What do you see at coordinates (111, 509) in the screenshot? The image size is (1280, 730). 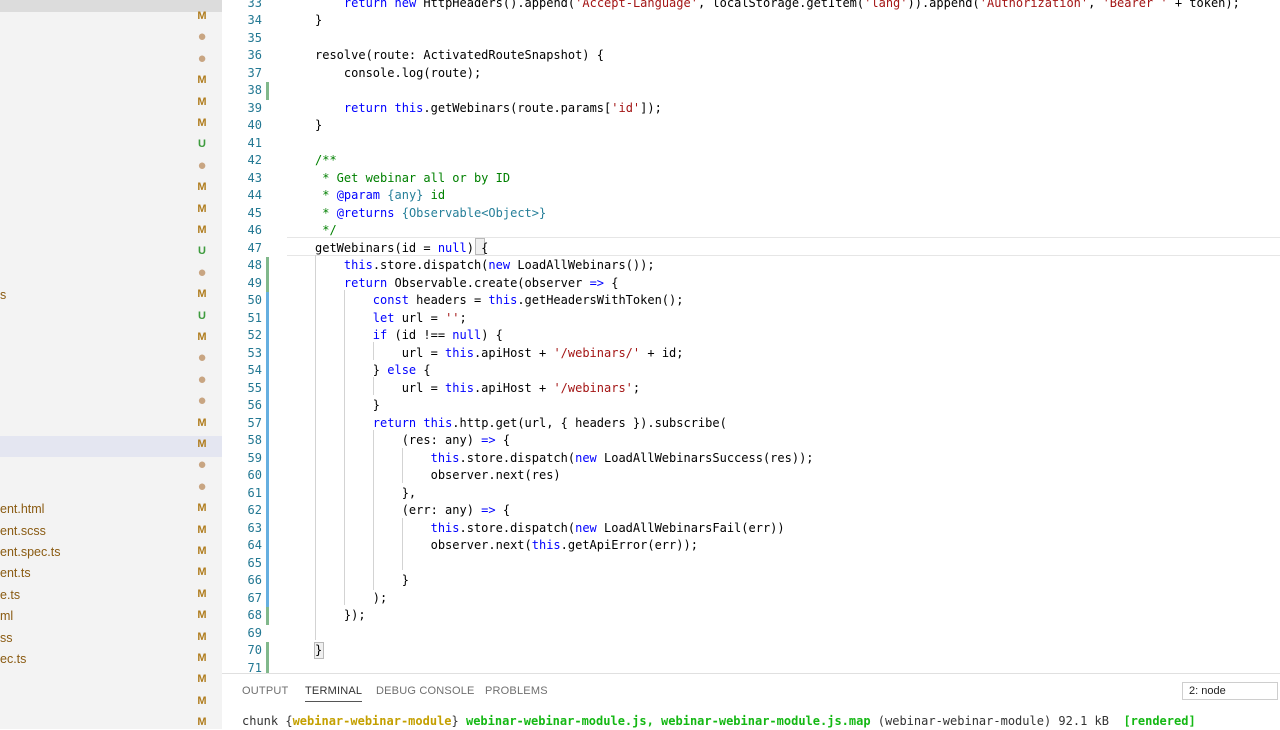 I see `file-row: ent.html M` at bounding box center [111, 509].